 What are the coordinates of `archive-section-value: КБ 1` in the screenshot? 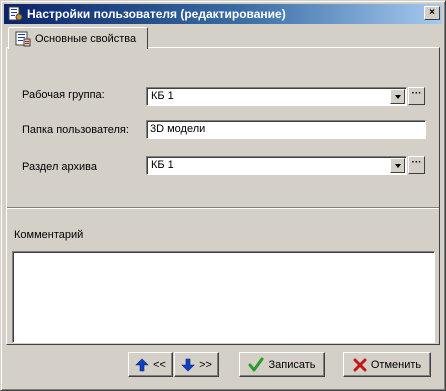 It's located at (162, 165).